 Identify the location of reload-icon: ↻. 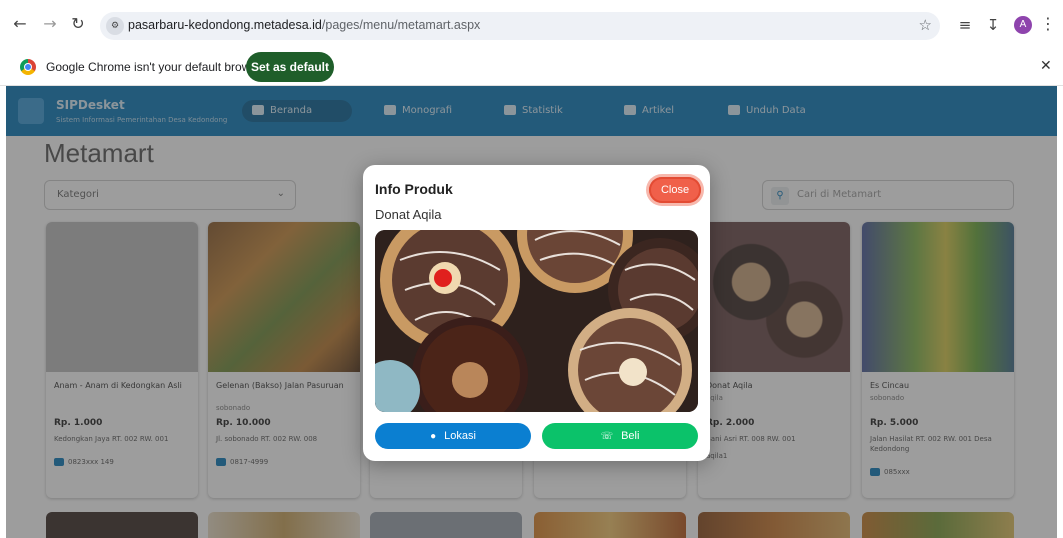
(78, 24).